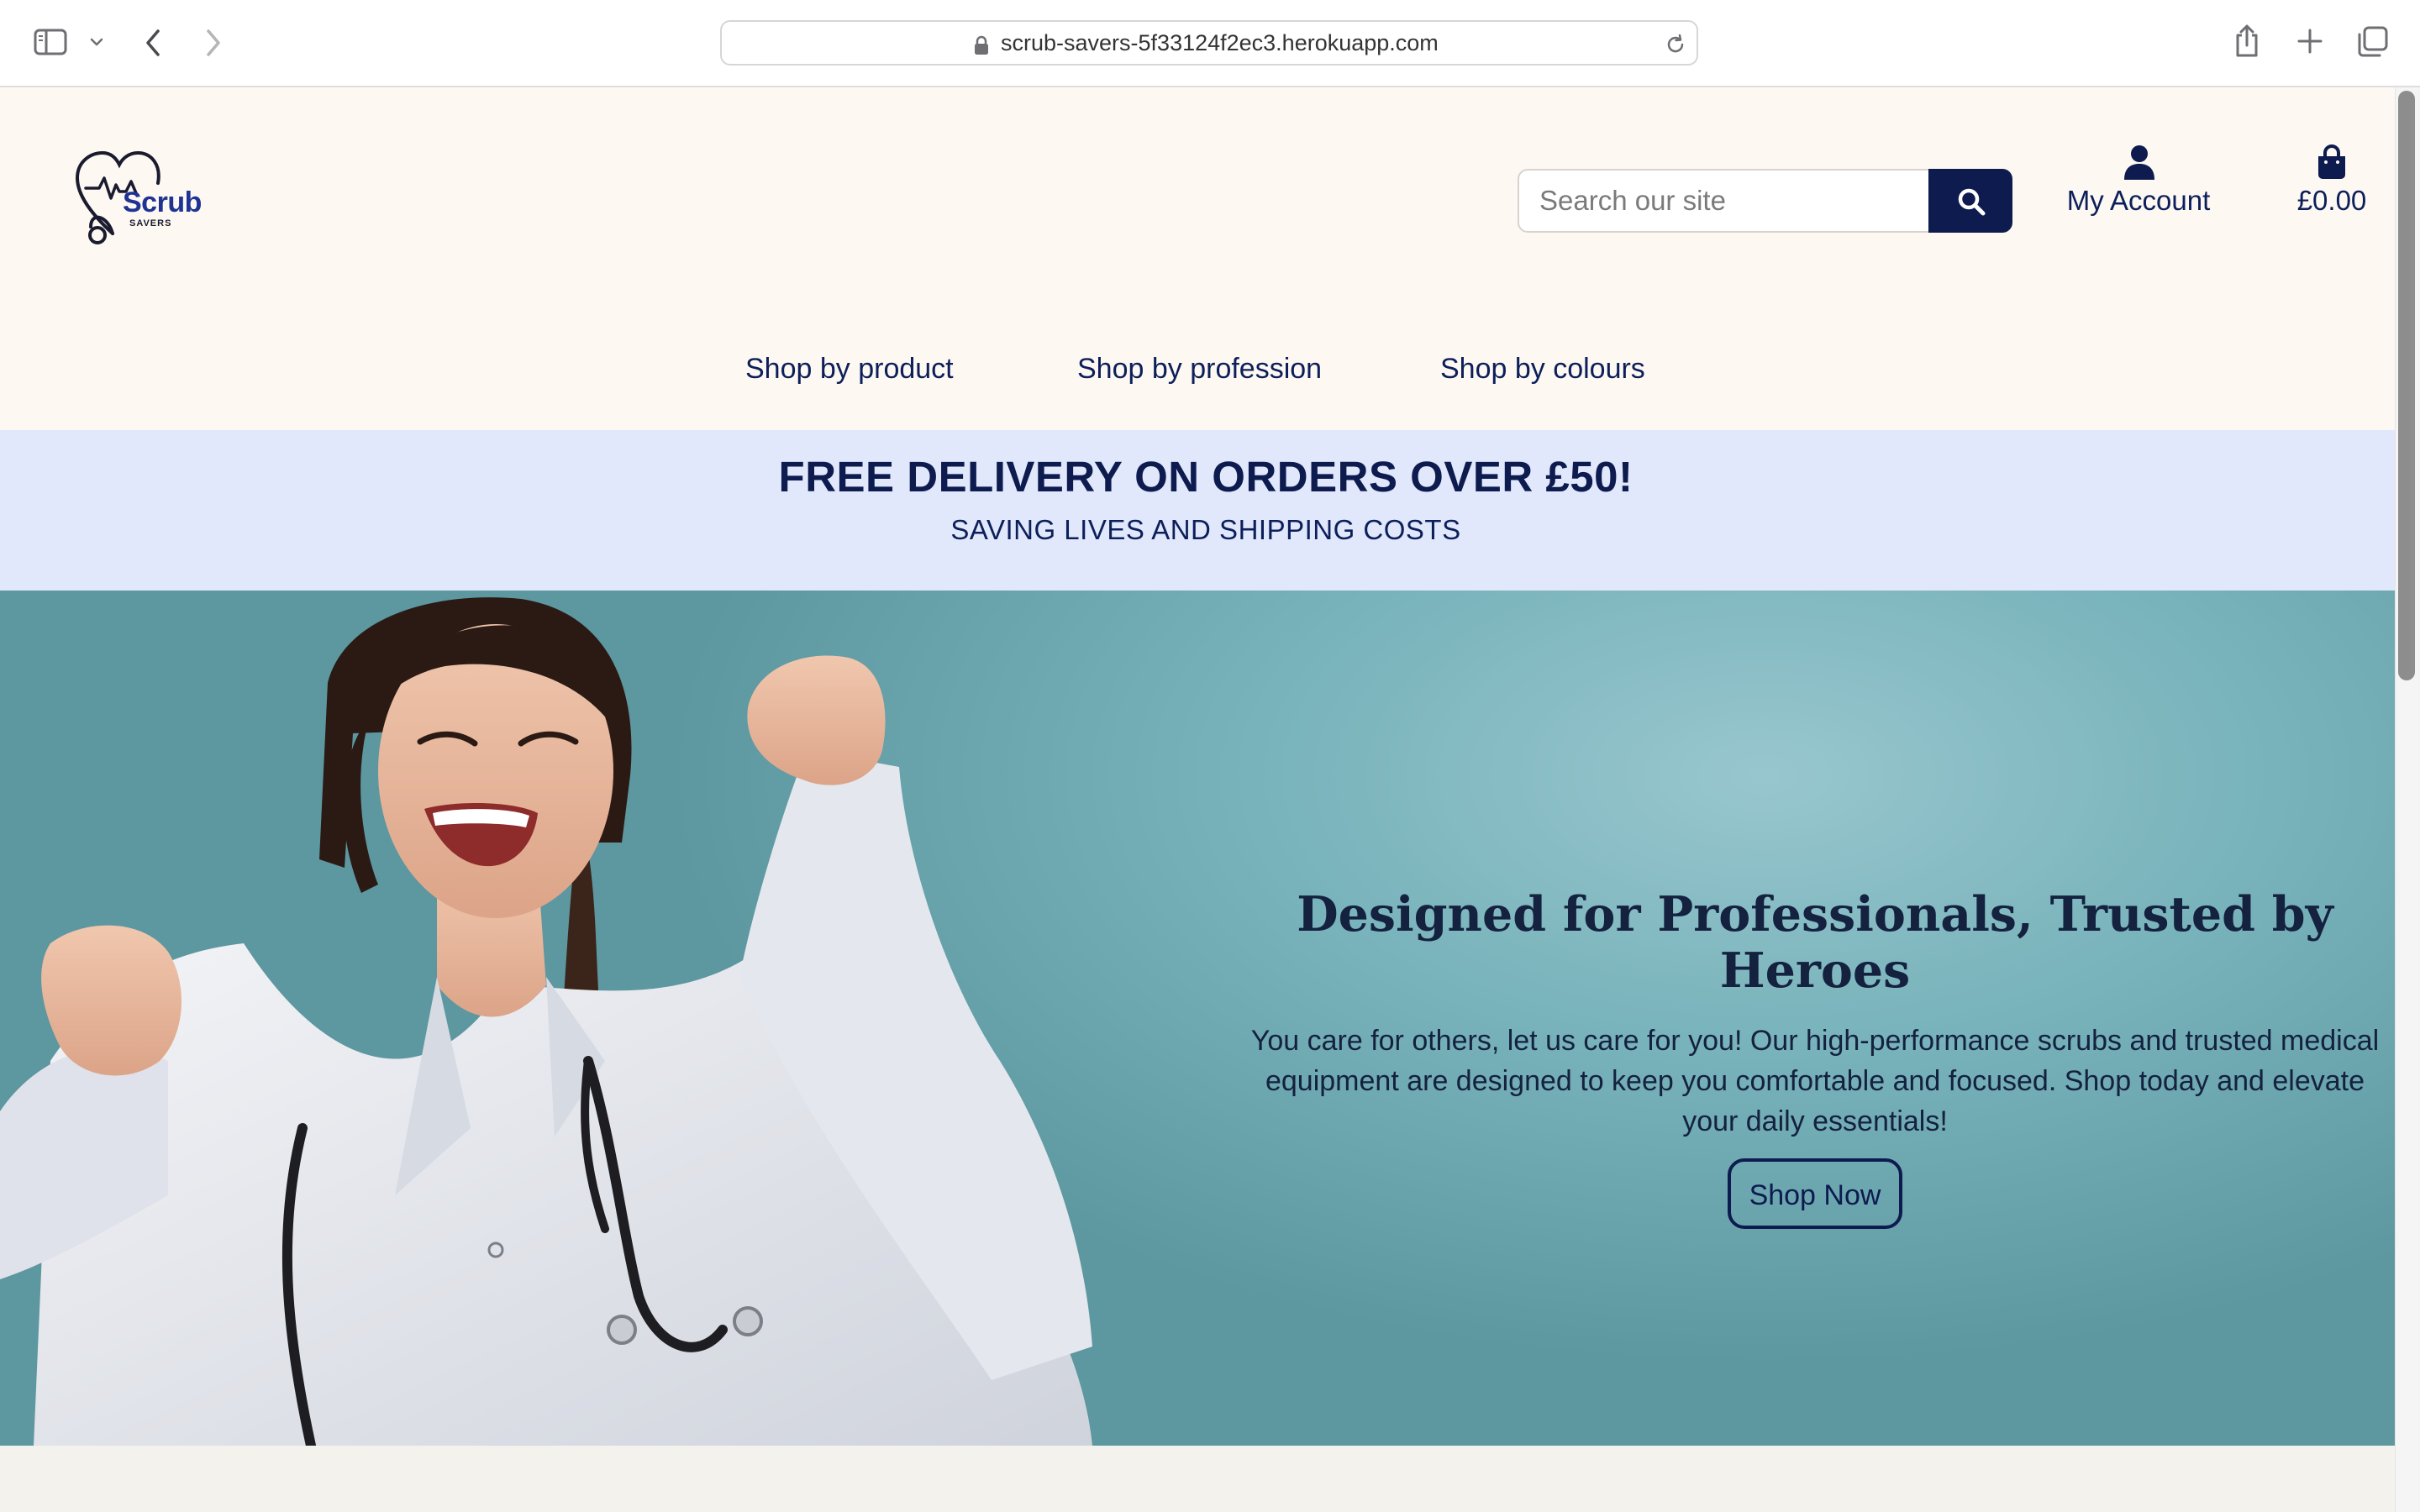 This screenshot has width=2420, height=1512. Describe the element at coordinates (2246, 41) in the screenshot. I see `share-icon` at that location.